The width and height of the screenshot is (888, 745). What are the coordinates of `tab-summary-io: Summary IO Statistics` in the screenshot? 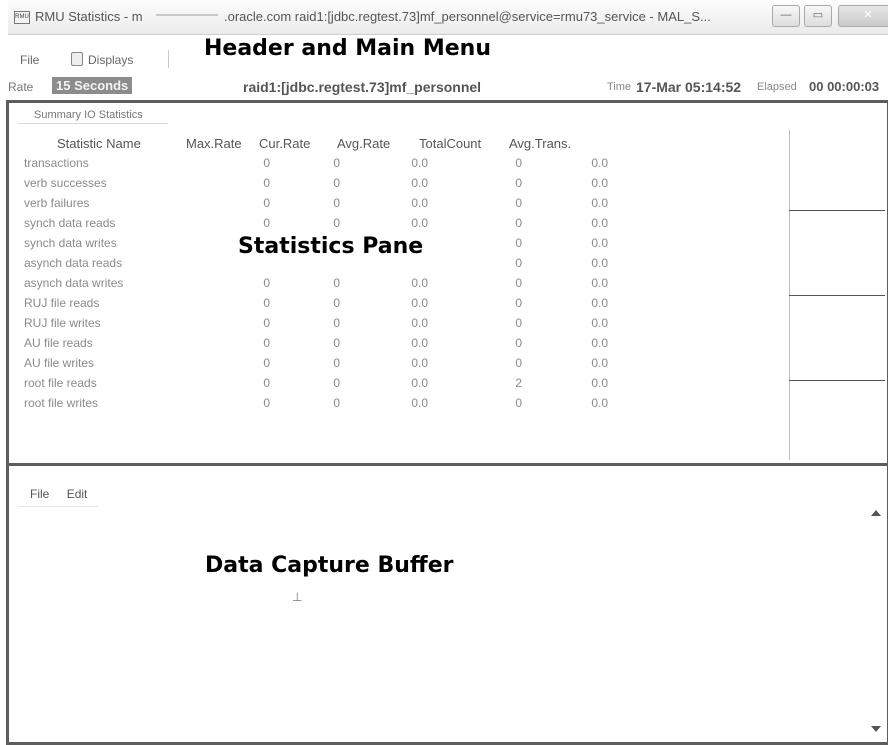 It's located at (88, 115).